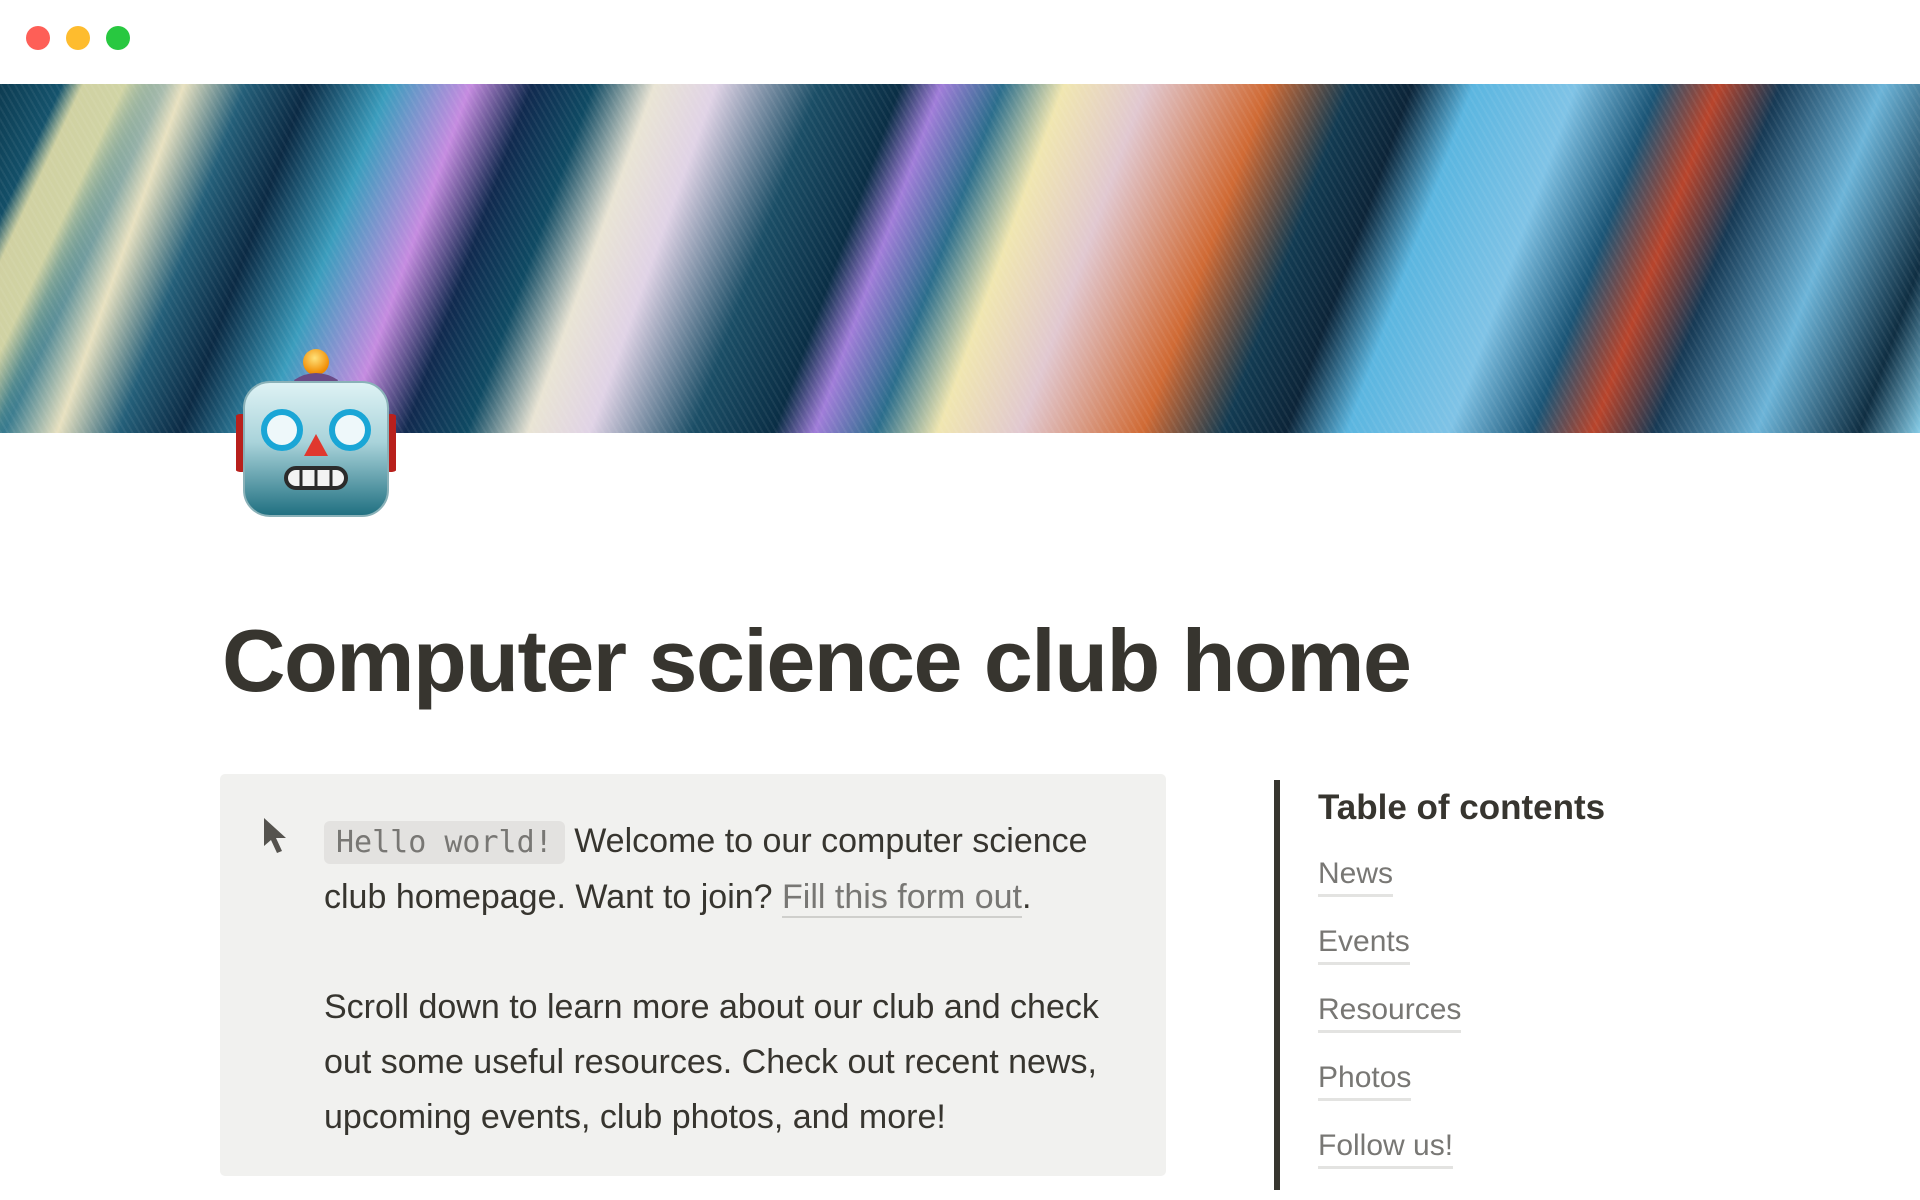 The height and width of the screenshot is (1200, 1920). What do you see at coordinates (276, 836) in the screenshot?
I see `cursor-arrow-icon` at bounding box center [276, 836].